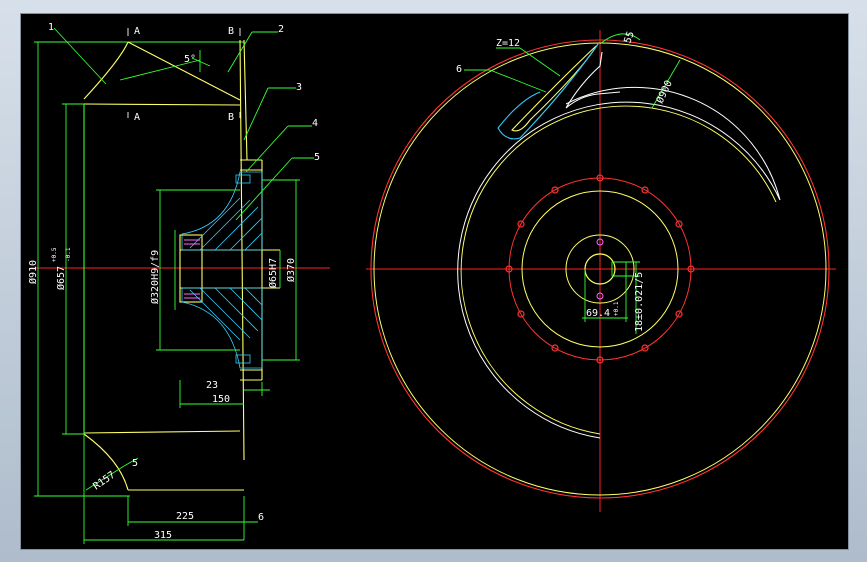  Describe the element at coordinates (155, 277) in the screenshot. I see `dim-320: Ø320H9/f9` at that location.